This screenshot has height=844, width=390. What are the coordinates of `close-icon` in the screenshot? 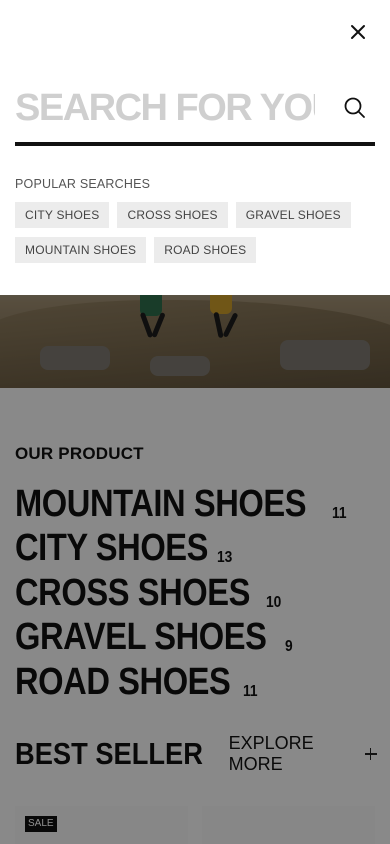 It's located at (358, 32).